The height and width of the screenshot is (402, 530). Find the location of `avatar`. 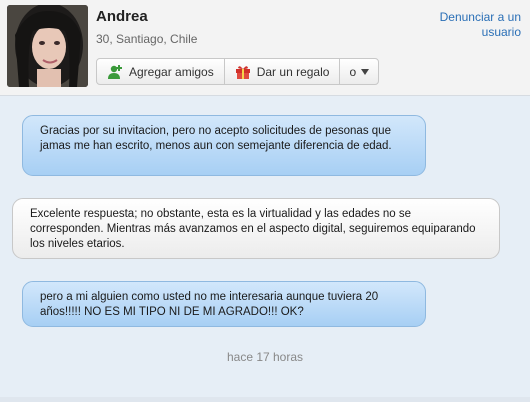

avatar is located at coordinates (47, 46).